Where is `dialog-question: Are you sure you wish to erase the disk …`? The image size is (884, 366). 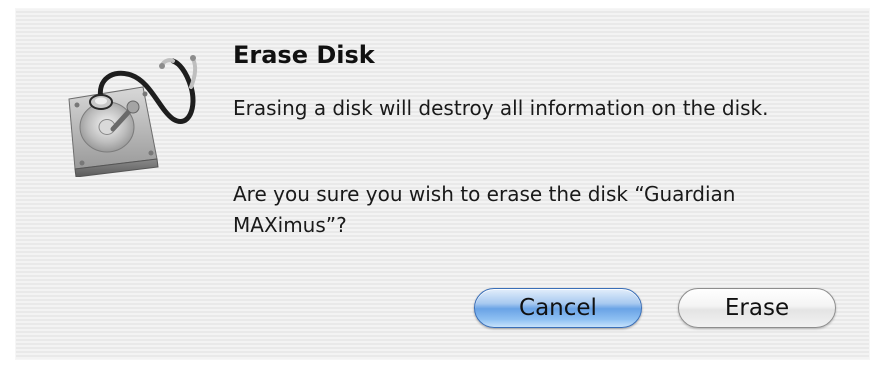
dialog-question: Are you sure you wish to erase the disk … is located at coordinates (484, 209).